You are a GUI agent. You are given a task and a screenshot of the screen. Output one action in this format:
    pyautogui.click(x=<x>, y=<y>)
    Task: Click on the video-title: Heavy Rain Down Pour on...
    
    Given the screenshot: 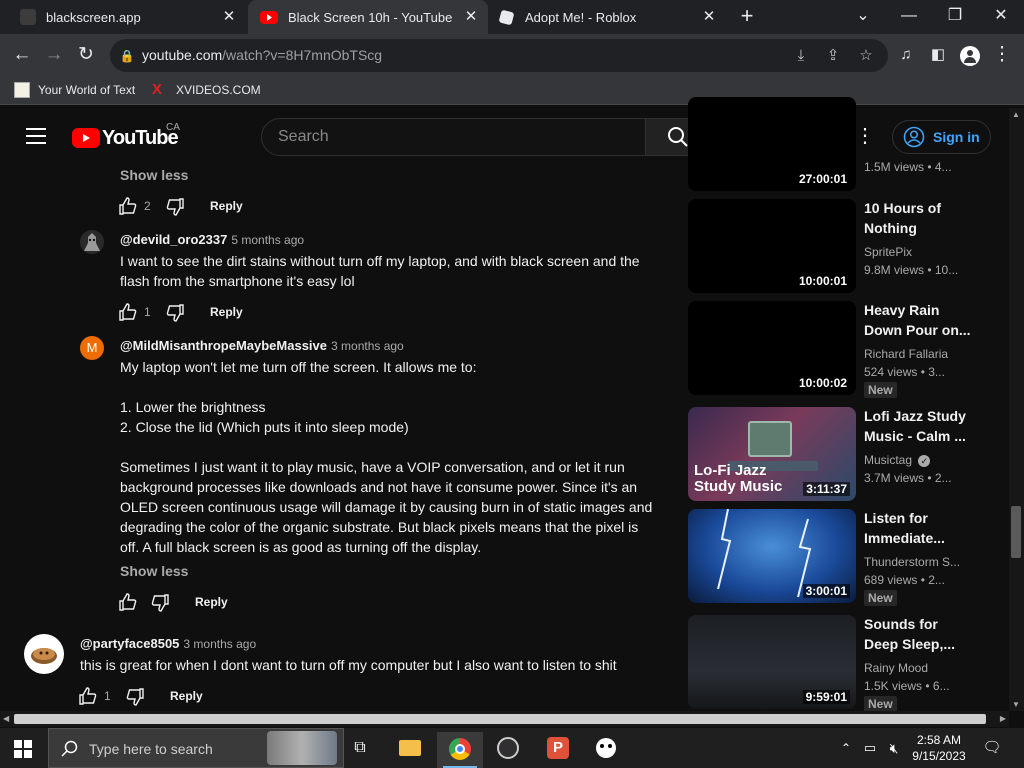 What is the action you would take?
    pyautogui.click(x=919, y=320)
    